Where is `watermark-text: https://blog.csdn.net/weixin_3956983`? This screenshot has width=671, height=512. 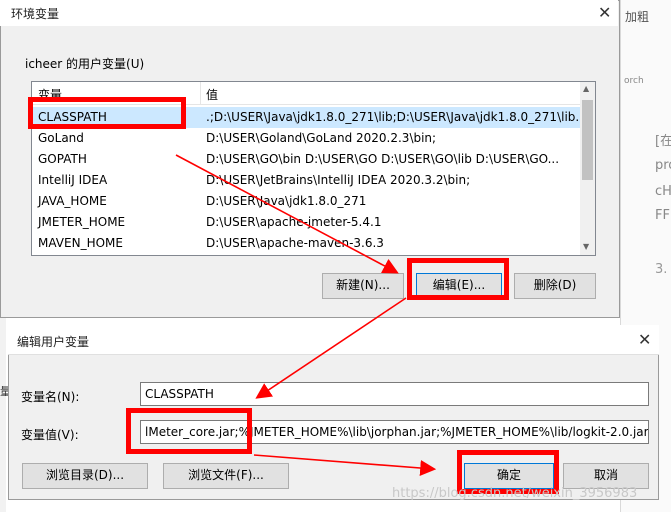
watermark-text: https://blog.csdn.net/weixin_3956983 is located at coordinates (515, 493).